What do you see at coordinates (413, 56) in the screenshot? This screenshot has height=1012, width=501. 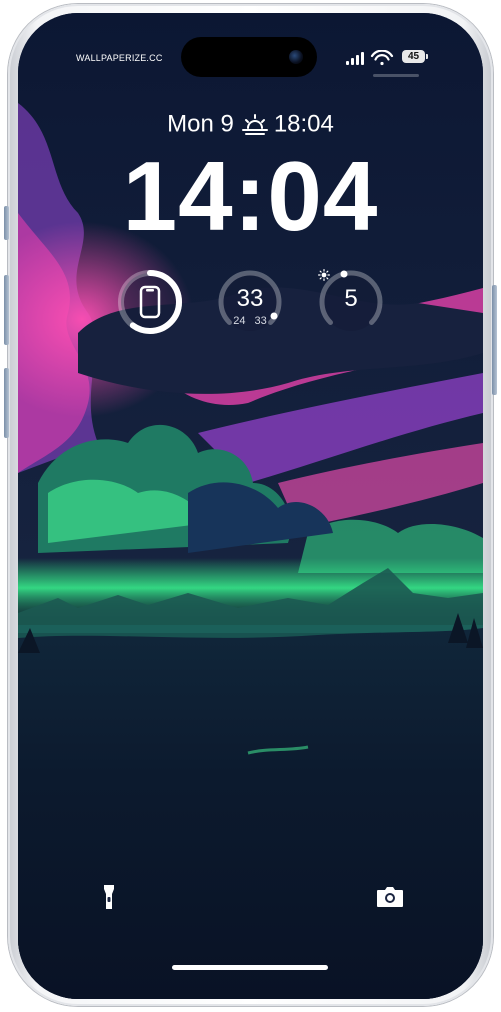 I see `battery-indicator: 45` at bounding box center [413, 56].